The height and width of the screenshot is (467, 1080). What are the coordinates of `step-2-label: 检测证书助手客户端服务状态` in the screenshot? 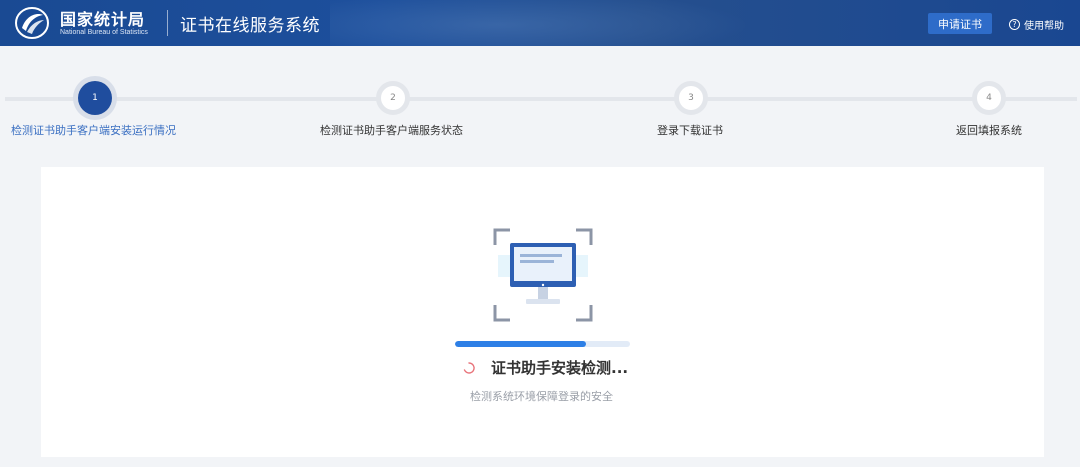 It's located at (391, 130).